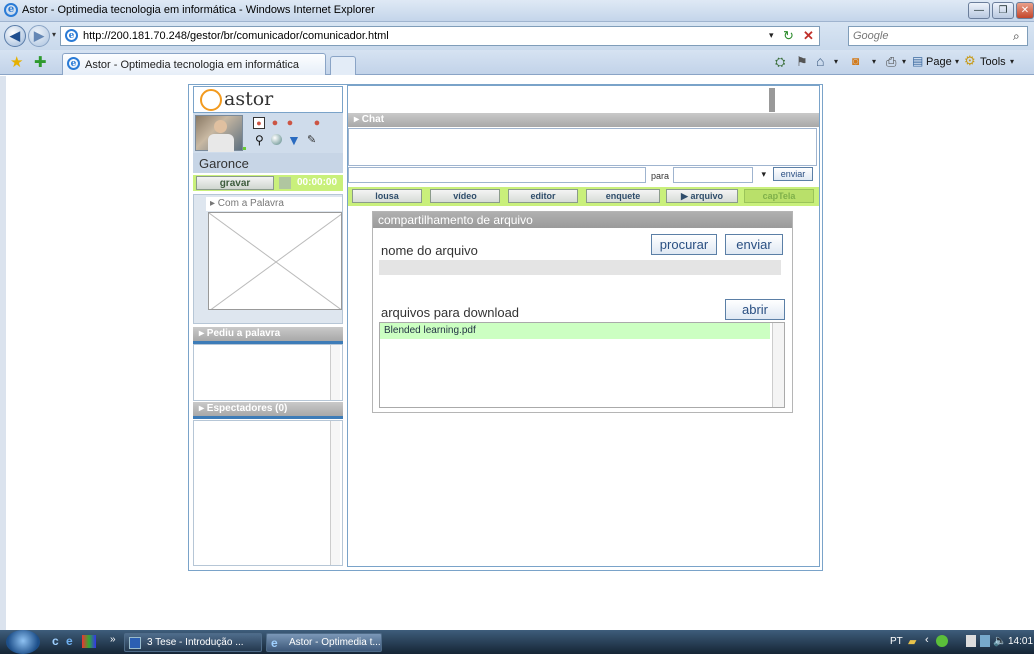 Image resolution: width=1034 pixels, height=654 pixels. What do you see at coordinates (1012, 61) in the screenshot?
I see `tools-dropdown-icon: ▾` at bounding box center [1012, 61].